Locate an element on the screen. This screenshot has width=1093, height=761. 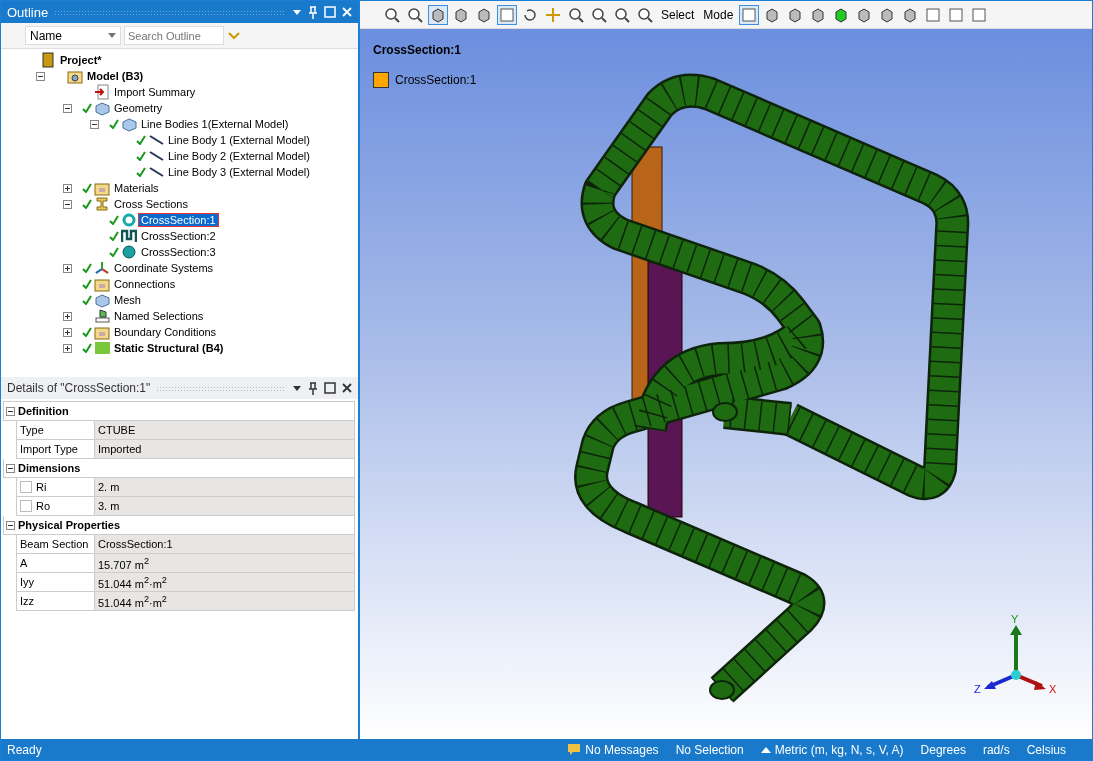
ring-icon is located at coordinates (129, 220).